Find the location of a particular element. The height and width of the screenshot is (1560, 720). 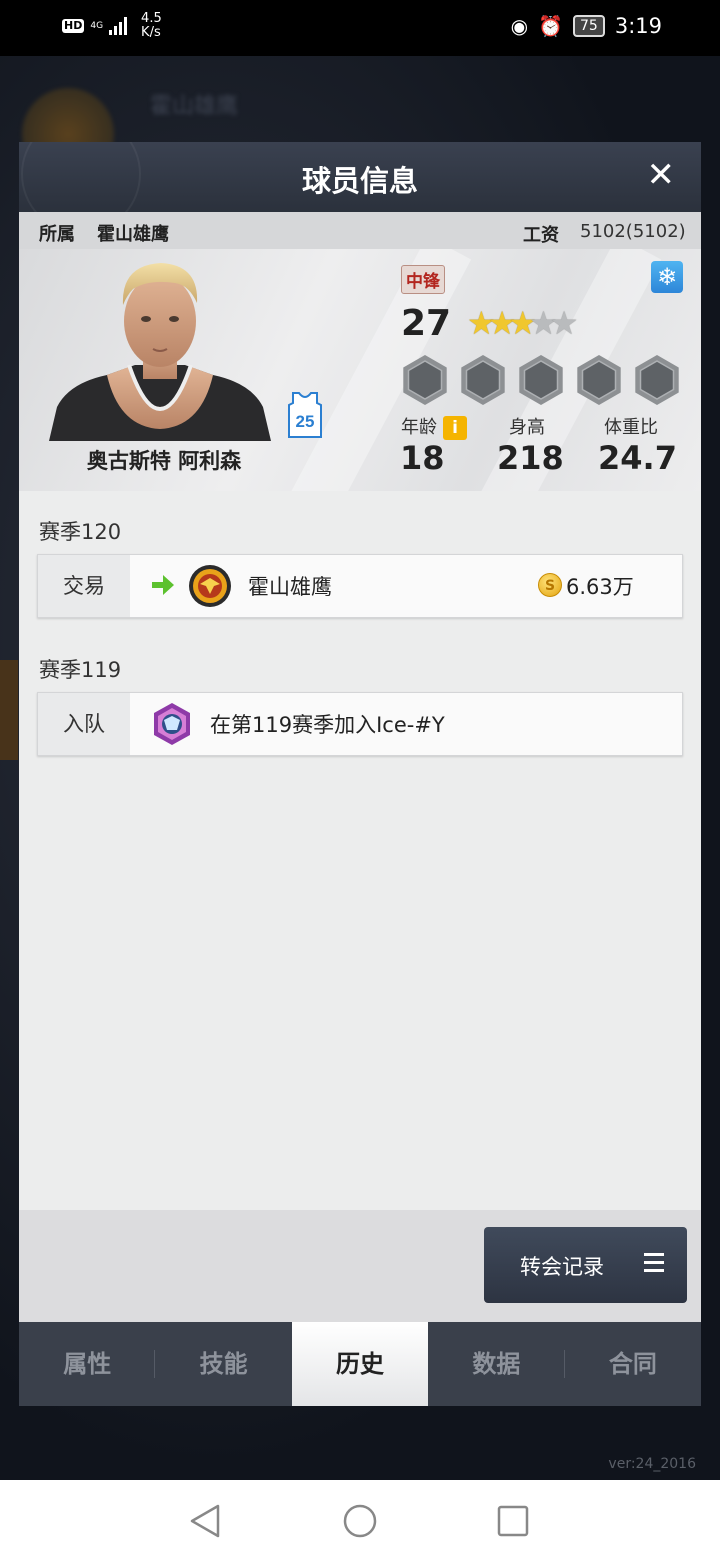

age-value: 18 is located at coordinates (422, 458).